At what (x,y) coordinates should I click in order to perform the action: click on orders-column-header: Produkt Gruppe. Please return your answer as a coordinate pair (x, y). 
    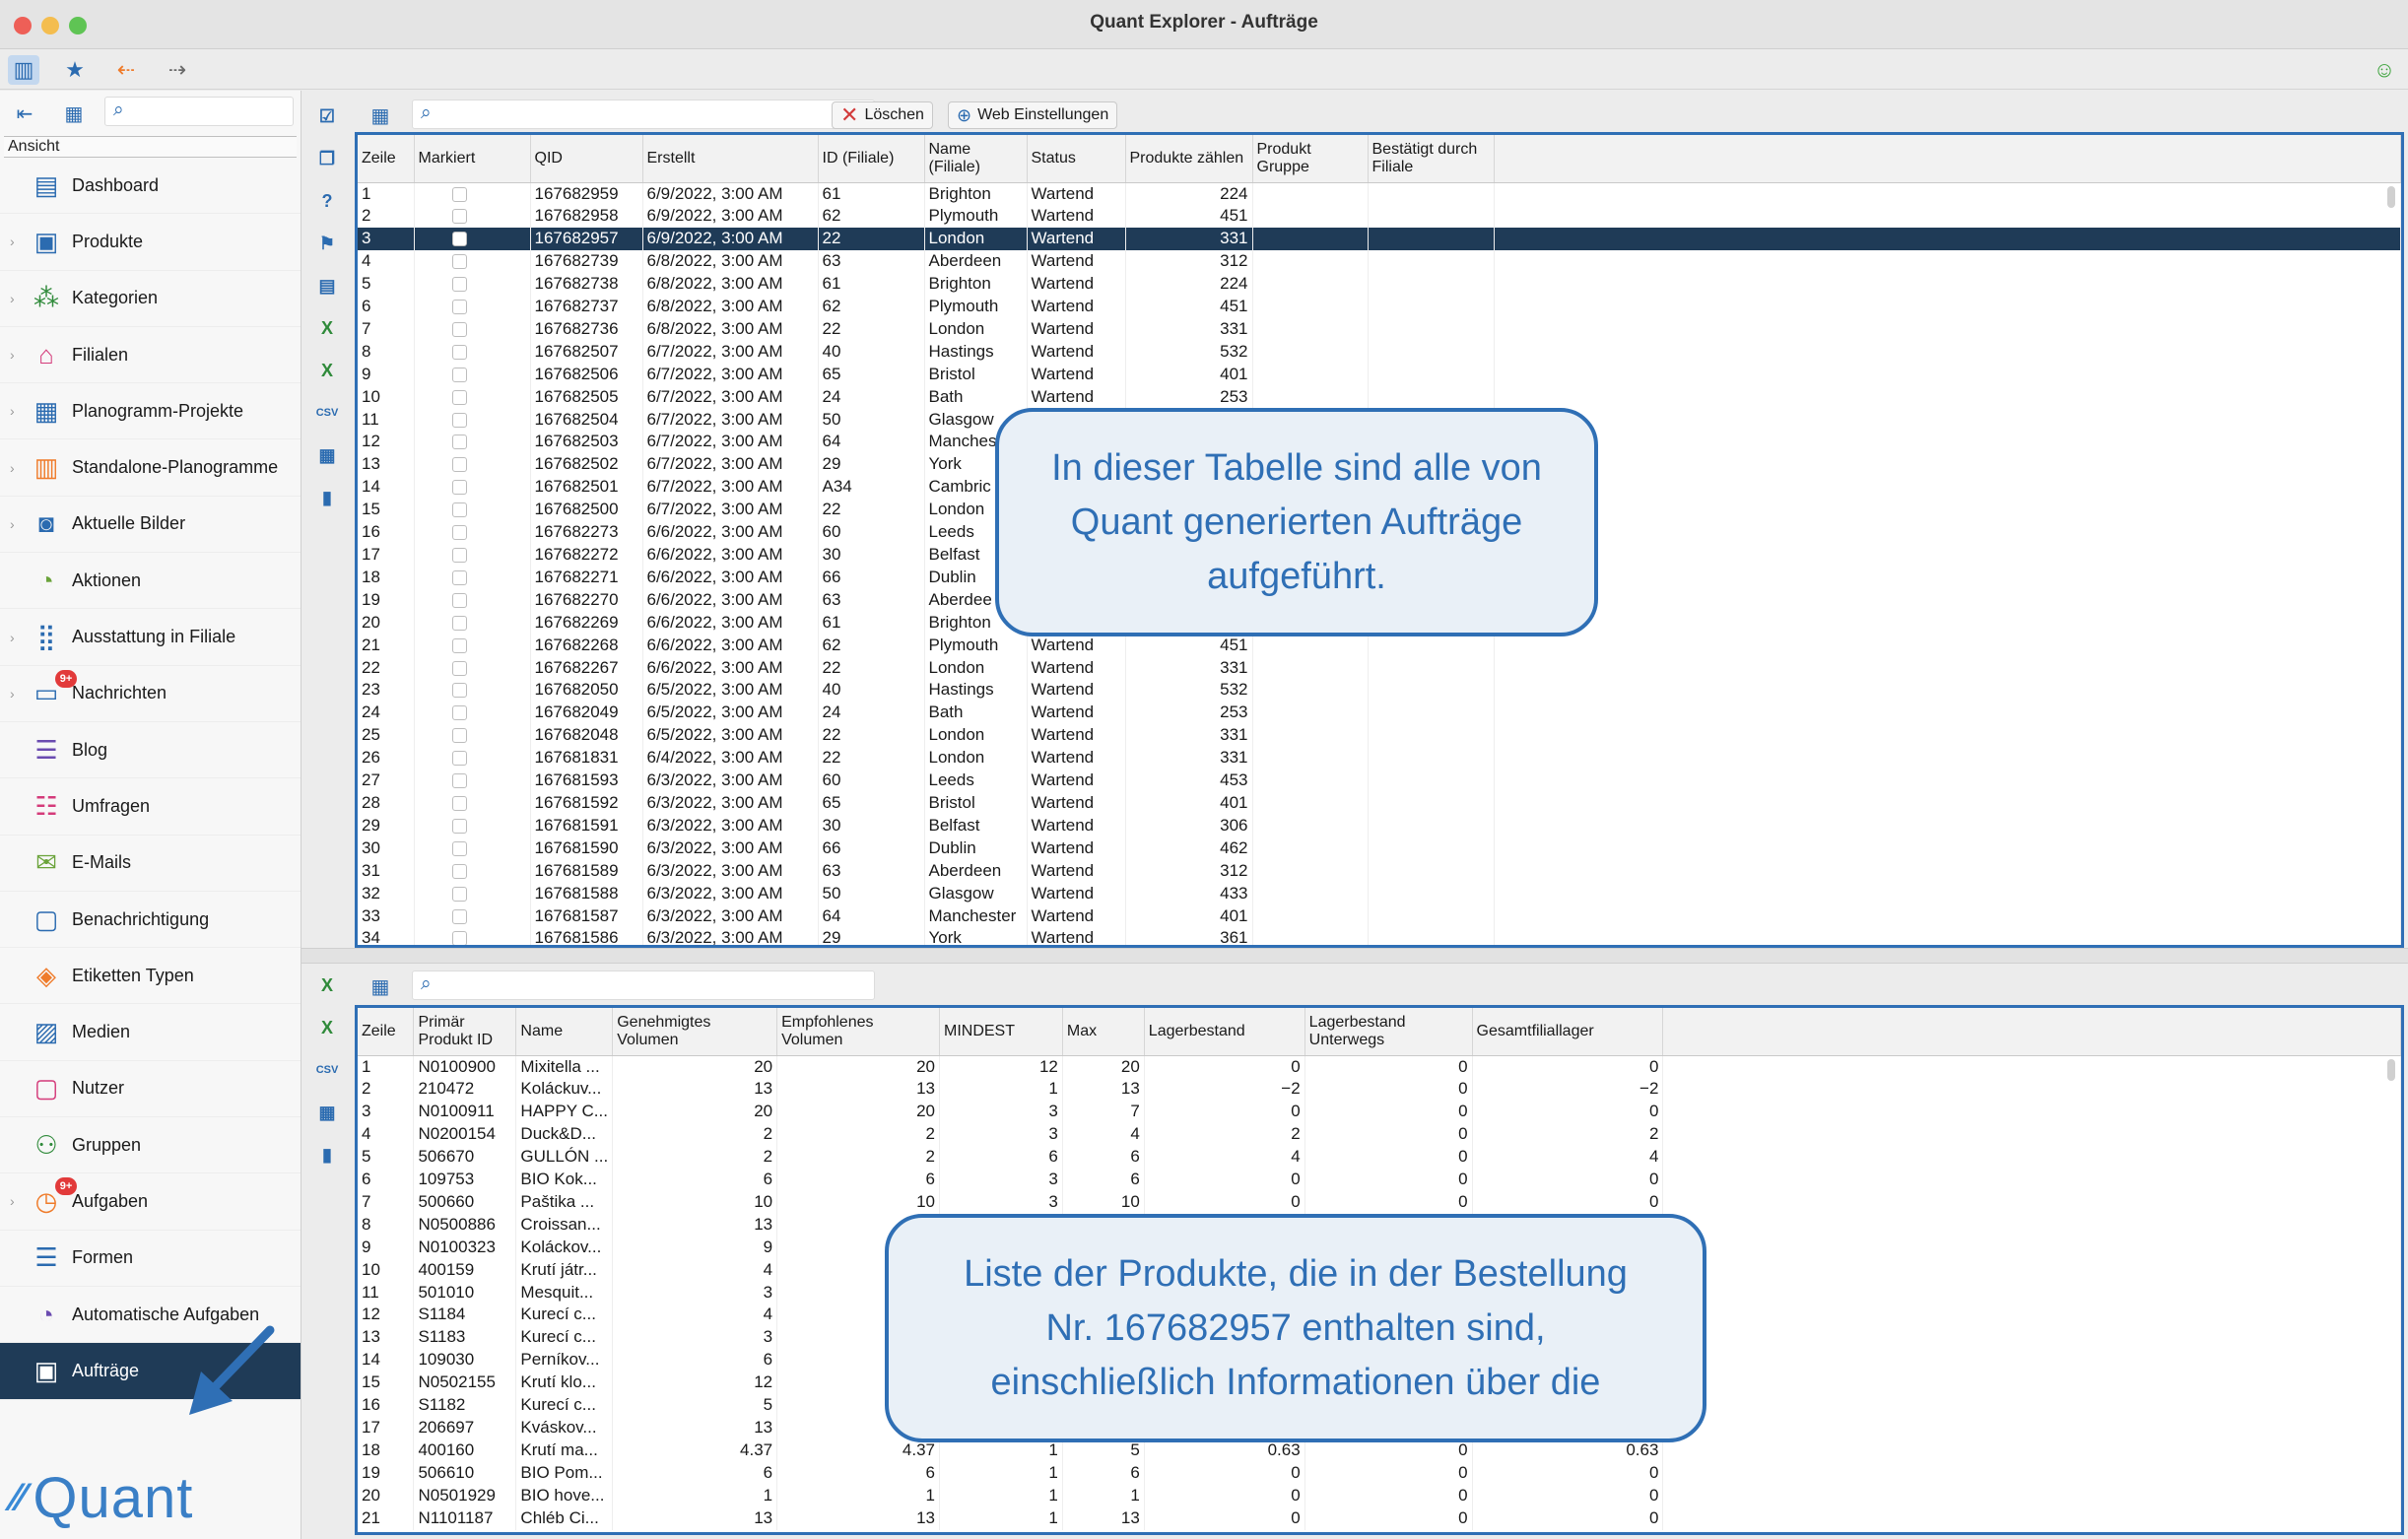
    Looking at the image, I should click on (1310, 159).